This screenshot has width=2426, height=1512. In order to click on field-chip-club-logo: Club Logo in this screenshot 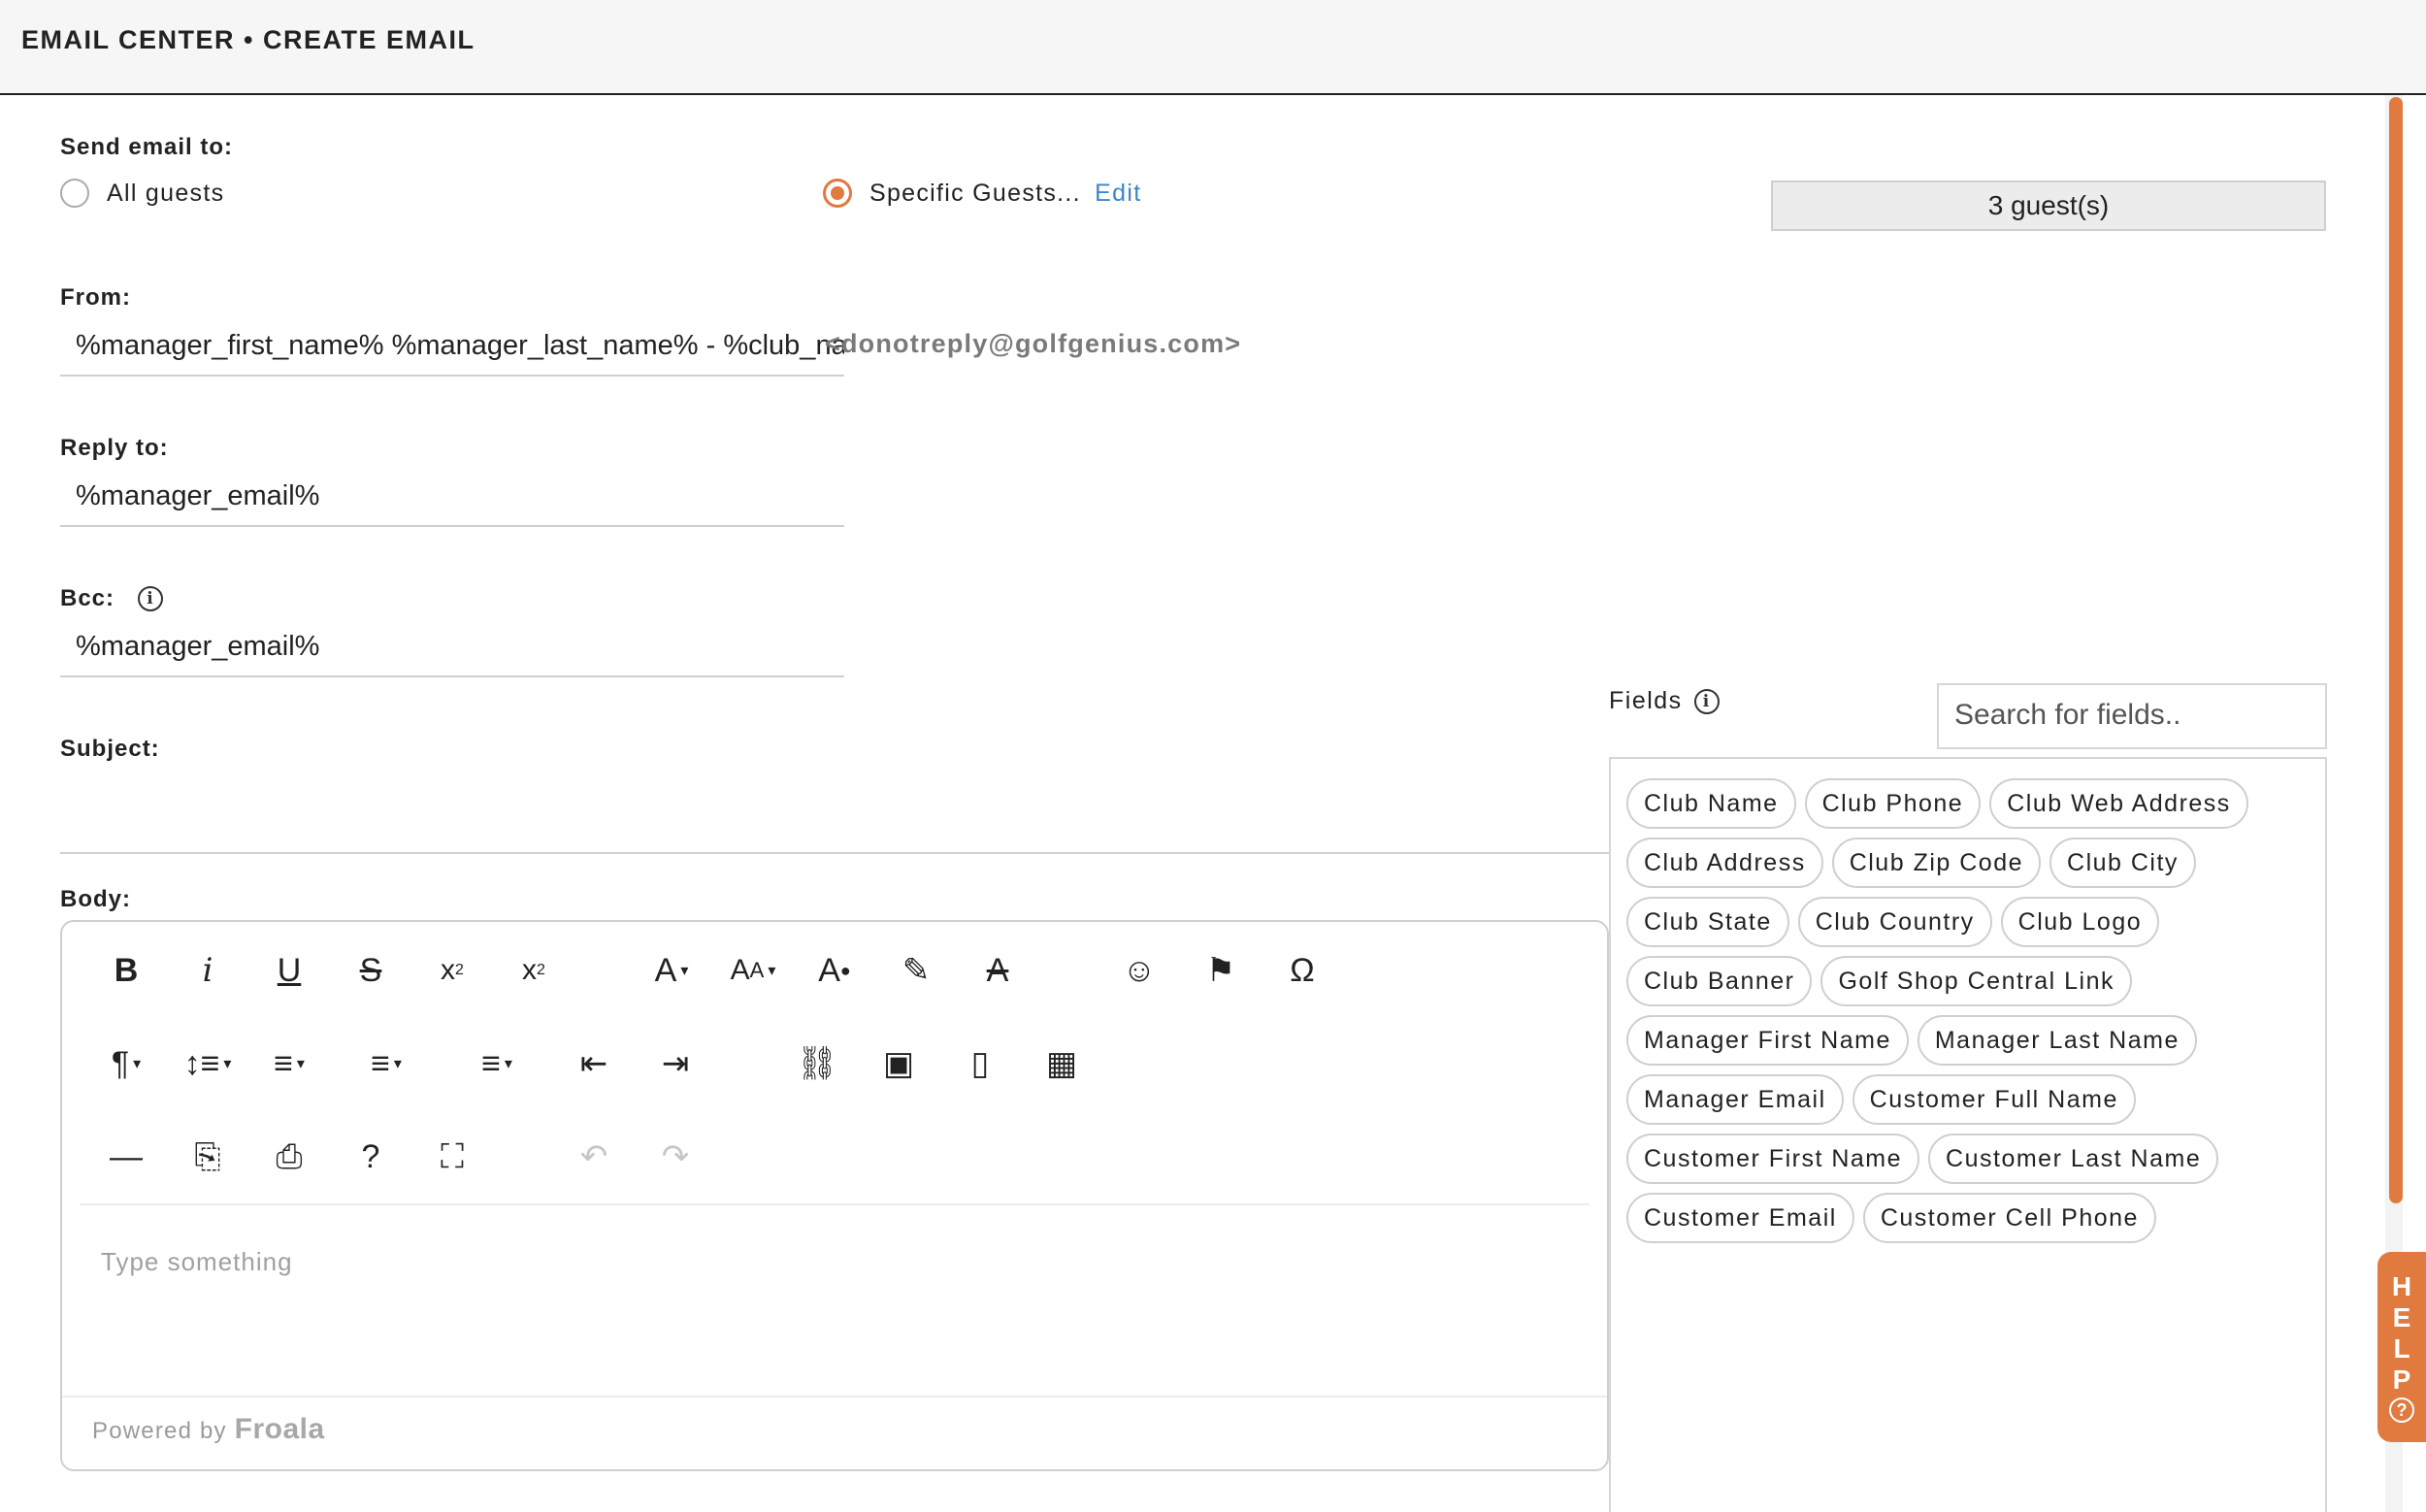, I will do `click(2080, 922)`.